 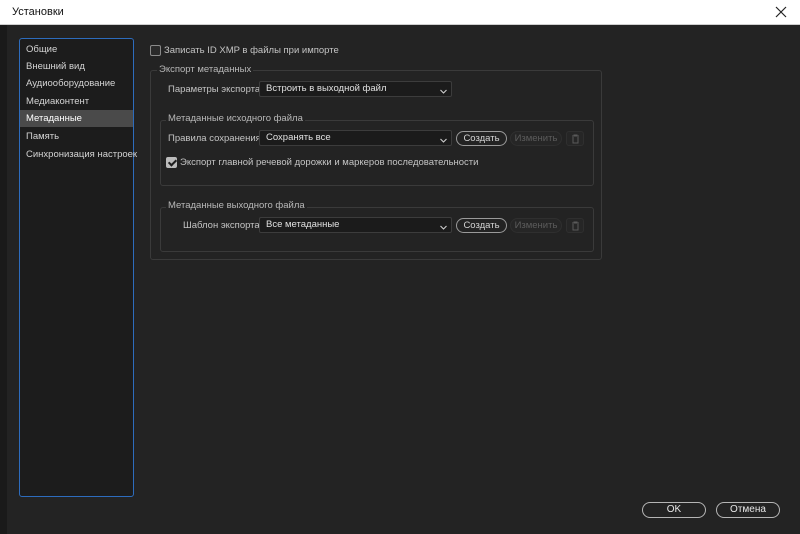 What do you see at coordinates (748, 510) in the screenshot?
I see `cancel-button: Отмена` at bounding box center [748, 510].